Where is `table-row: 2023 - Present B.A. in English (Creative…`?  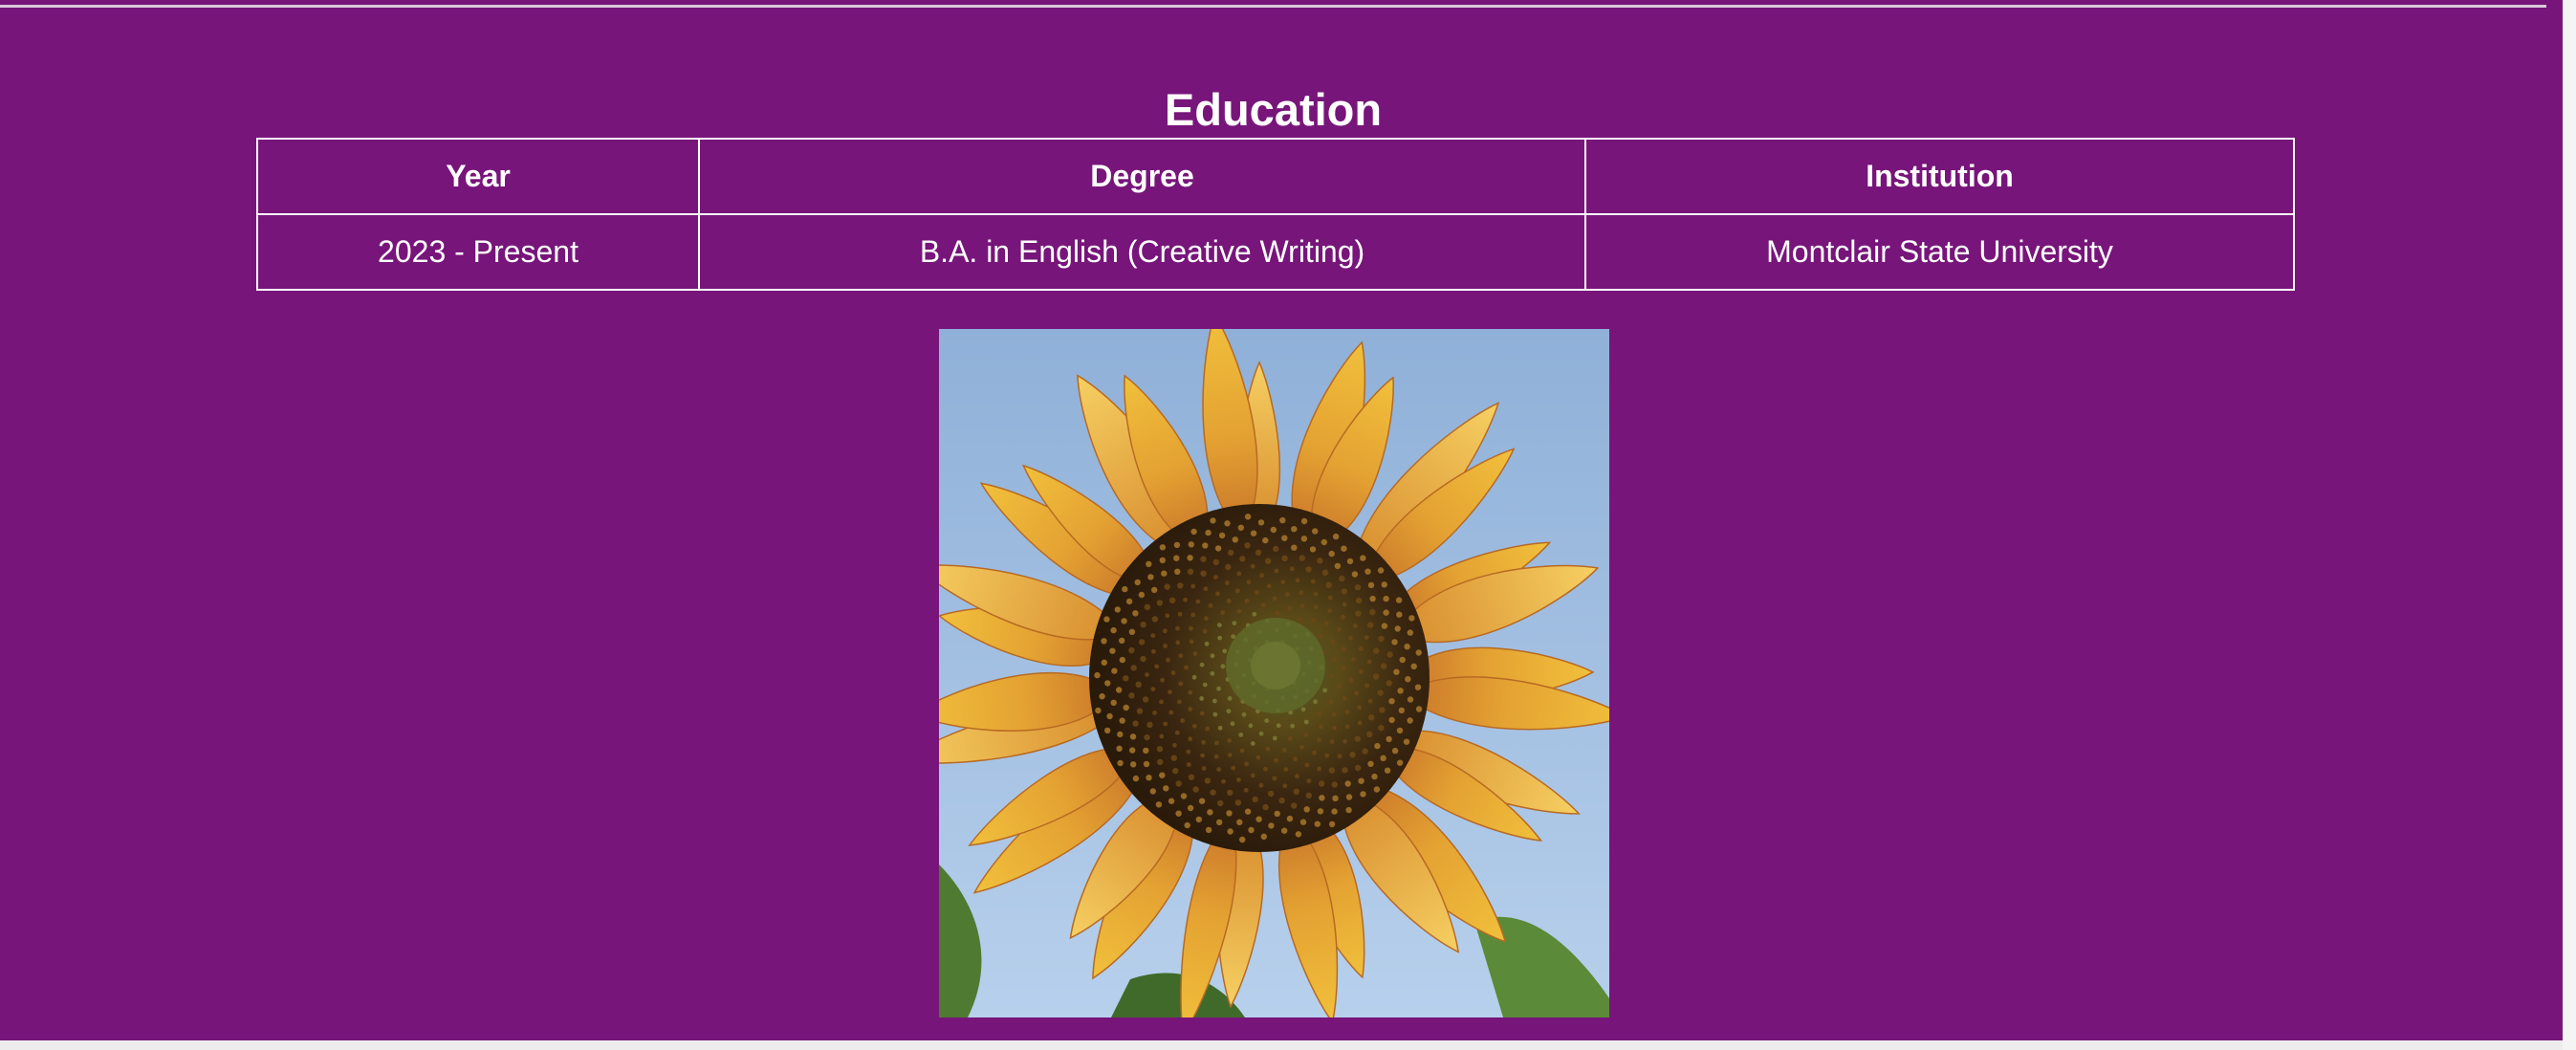
table-row: 2023 - Present B.A. in English (Creative… is located at coordinates (1275, 252).